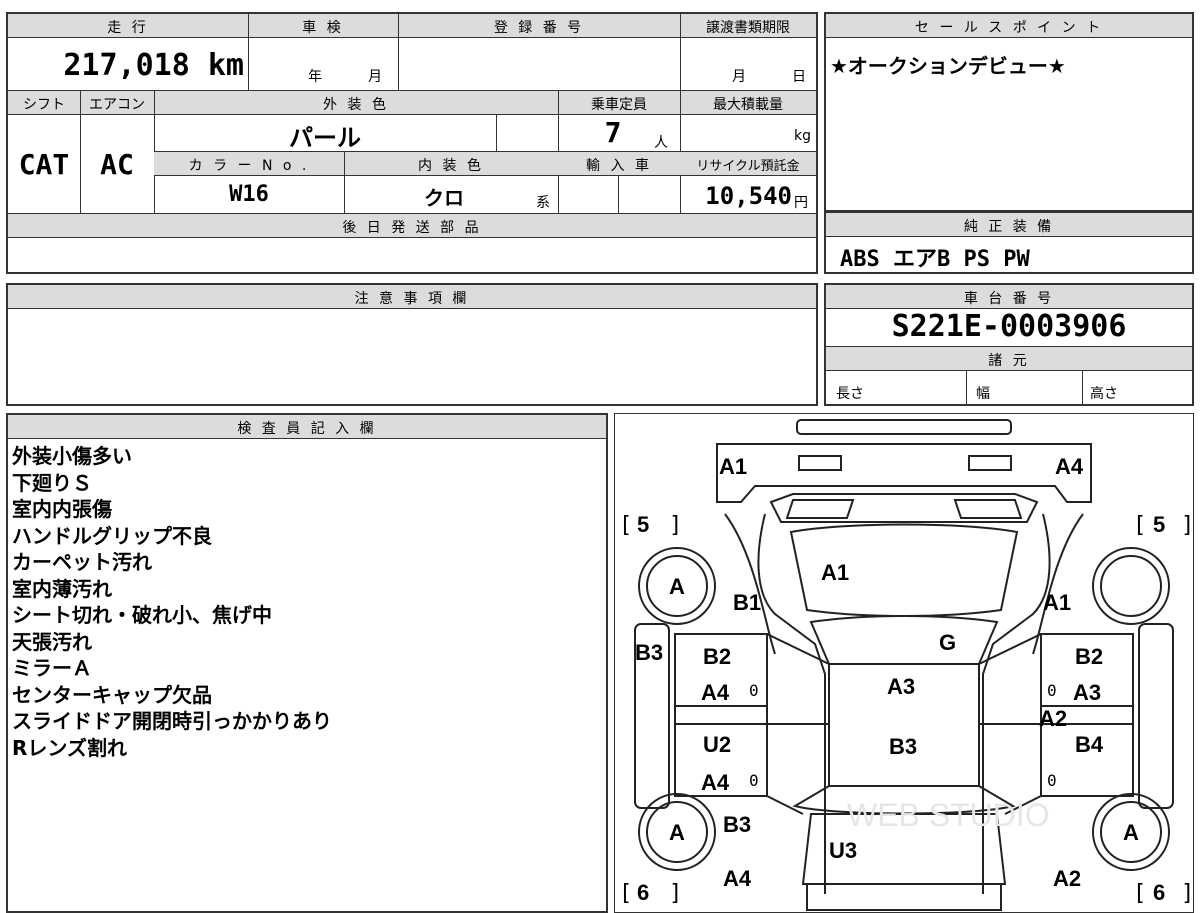 The width and height of the screenshot is (1200, 913). What do you see at coordinates (835, 572) in the screenshot?
I see `label-hood: A1` at bounding box center [835, 572].